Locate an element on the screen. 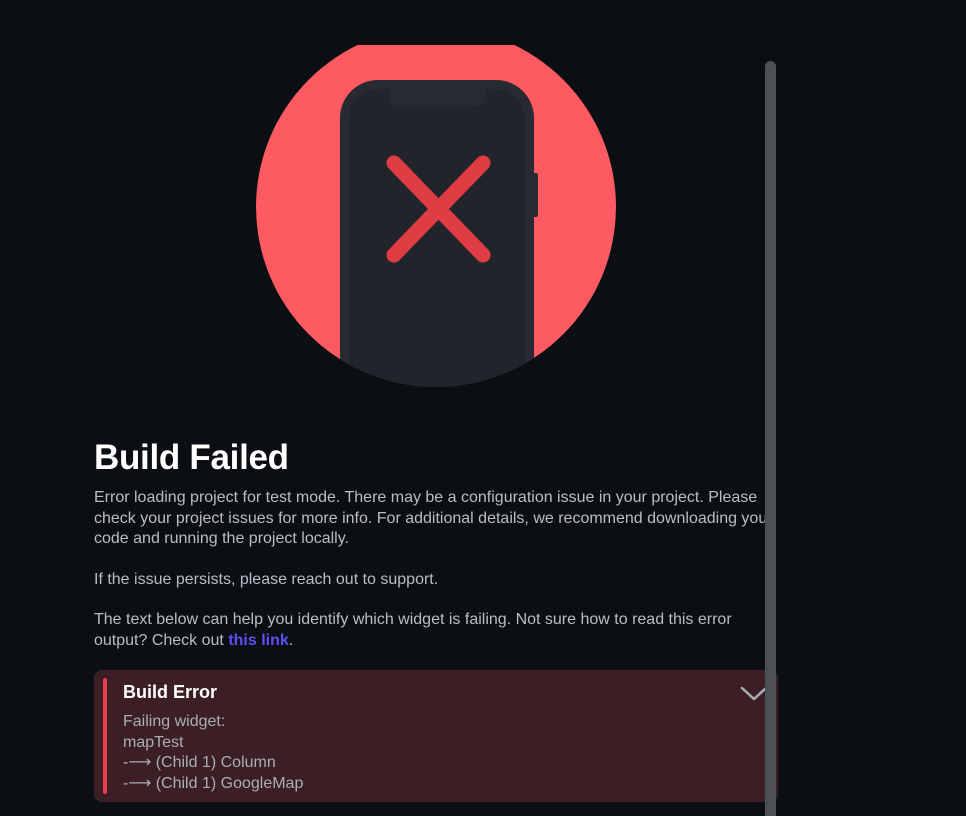  phone-notch is located at coordinates (437, 95).